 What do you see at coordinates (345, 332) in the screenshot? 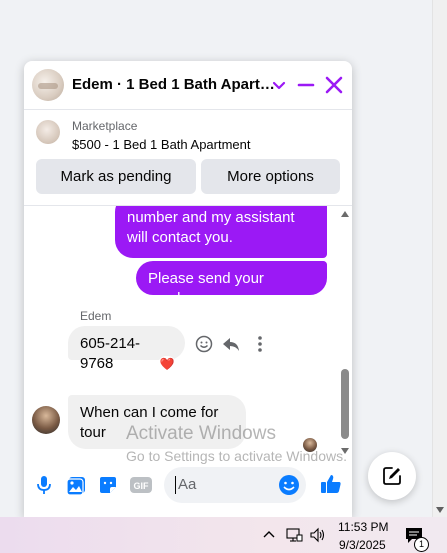
I see `message-scrollbar` at bounding box center [345, 332].